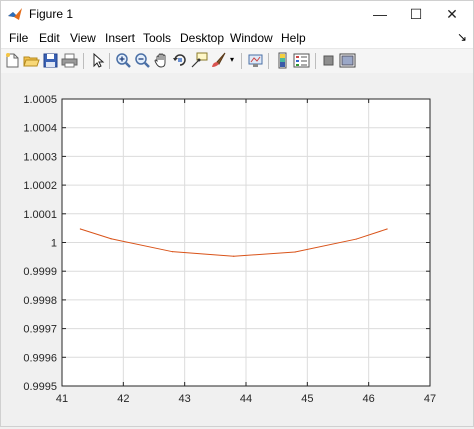 The height and width of the screenshot is (429, 474). What do you see at coordinates (40, 330) in the screenshot?
I see `y-tick-label: 0.9997` at bounding box center [40, 330].